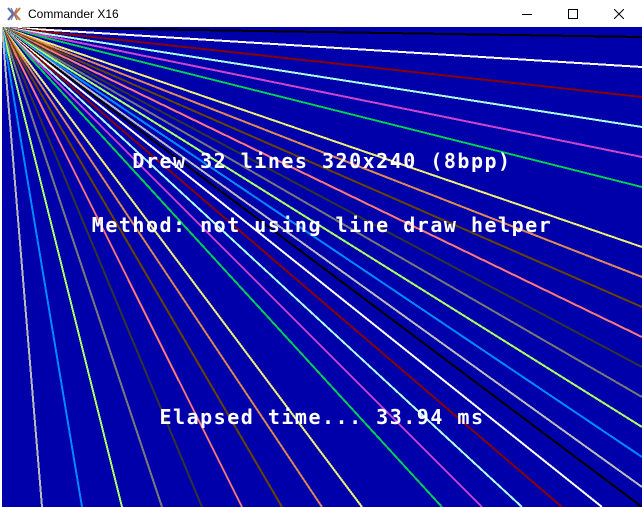  What do you see at coordinates (73, 13) in the screenshot?
I see `window-title: Commander X16` at bounding box center [73, 13].